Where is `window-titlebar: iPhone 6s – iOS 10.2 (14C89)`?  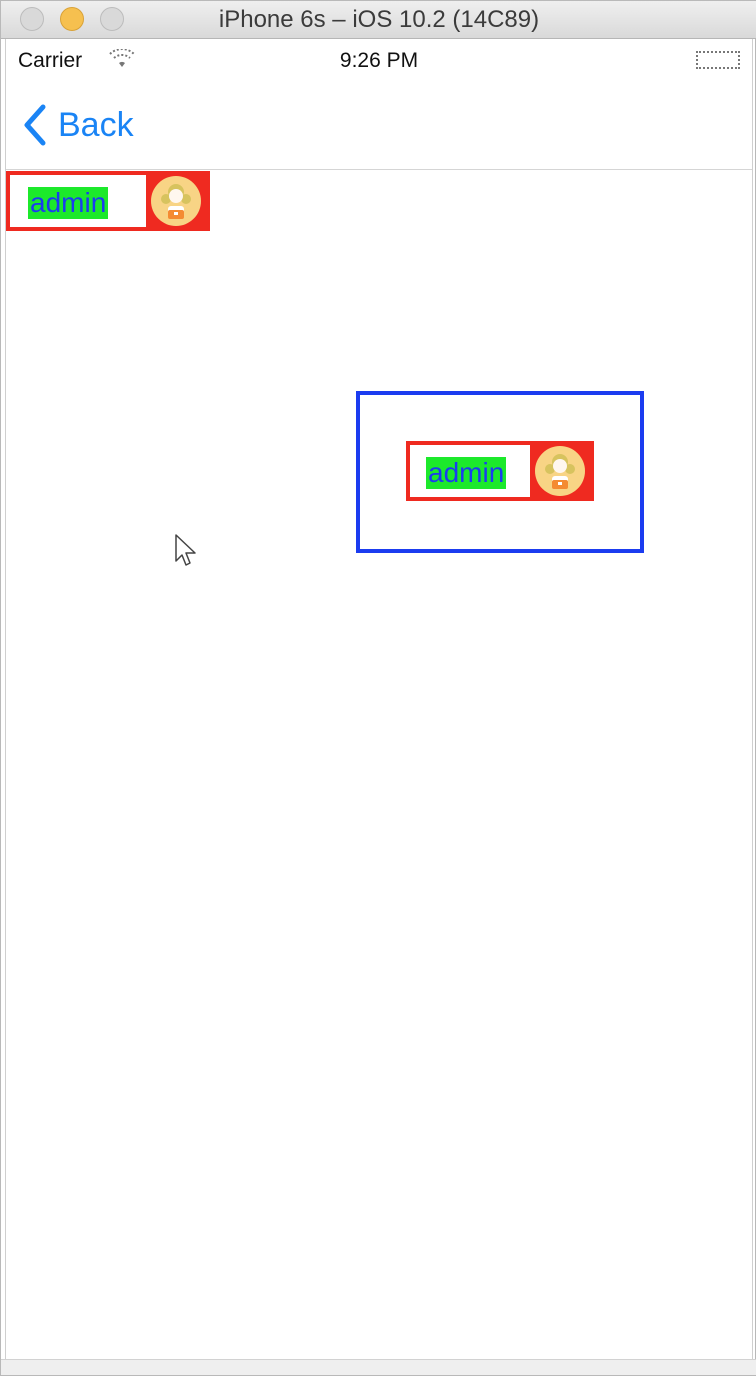 window-titlebar: iPhone 6s – iOS 10.2 (14C89) is located at coordinates (378, 20).